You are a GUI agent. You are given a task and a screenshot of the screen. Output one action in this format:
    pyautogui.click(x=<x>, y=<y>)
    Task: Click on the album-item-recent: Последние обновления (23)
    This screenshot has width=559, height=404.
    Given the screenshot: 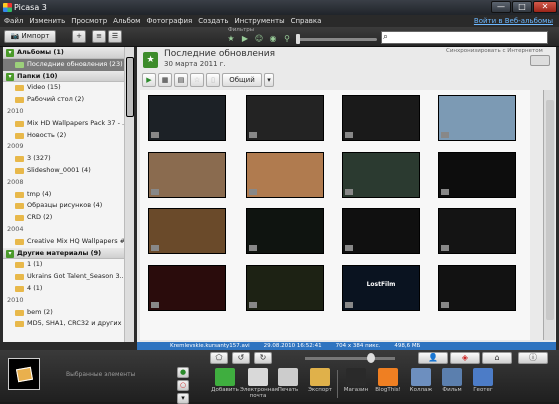 What is the action you would take?
    pyautogui.click(x=63, y=64)
    